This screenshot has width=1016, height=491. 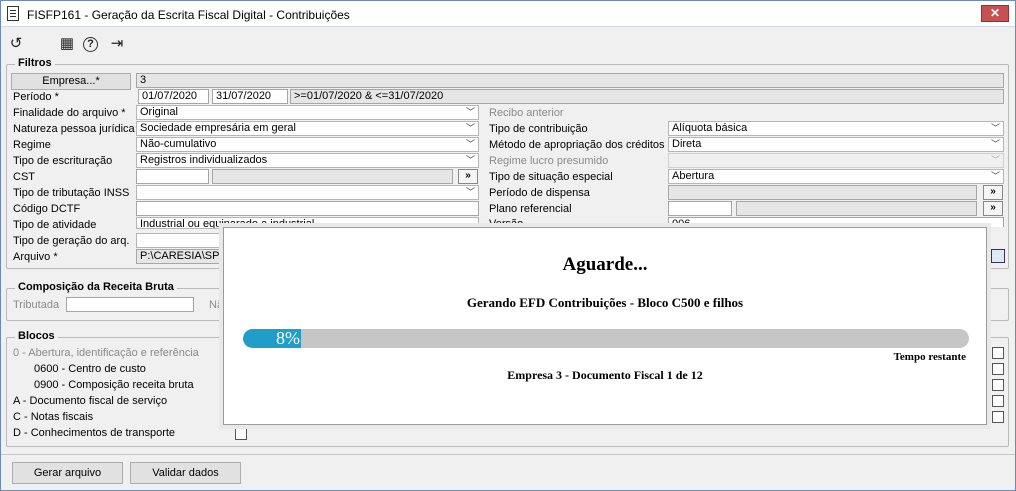 I want to click on natureza-label: Natureza pessoa jurídica, so click(x=74, y=129).